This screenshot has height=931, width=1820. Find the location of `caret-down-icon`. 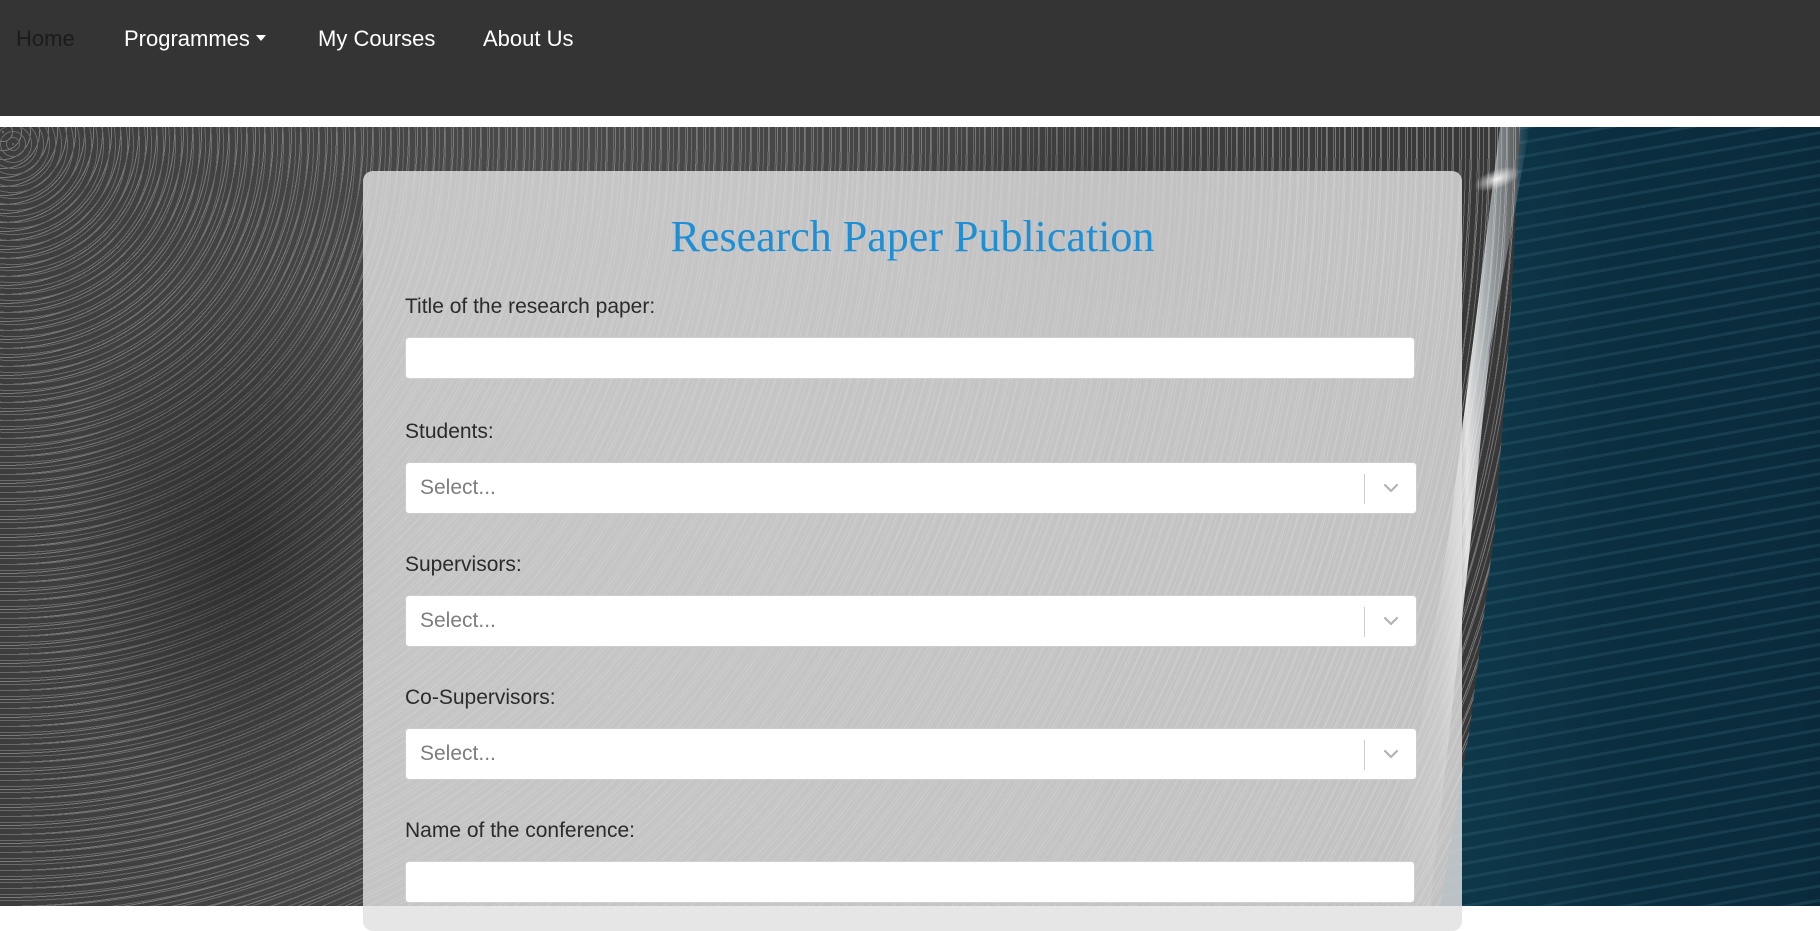

caret-down-icon is located at coordinates (260, 38).